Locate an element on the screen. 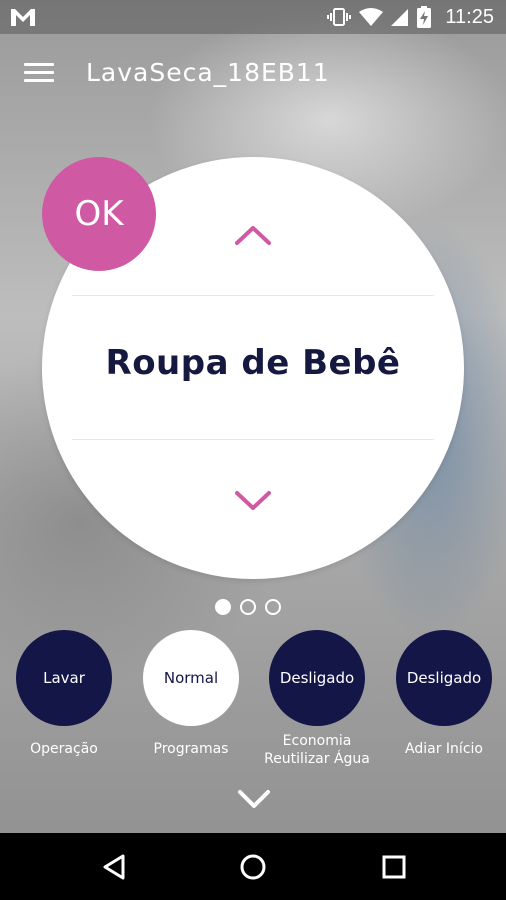 The width and height of the screenshot is (506, 900). chevron-down-icon is located at coordinates (253, 500).